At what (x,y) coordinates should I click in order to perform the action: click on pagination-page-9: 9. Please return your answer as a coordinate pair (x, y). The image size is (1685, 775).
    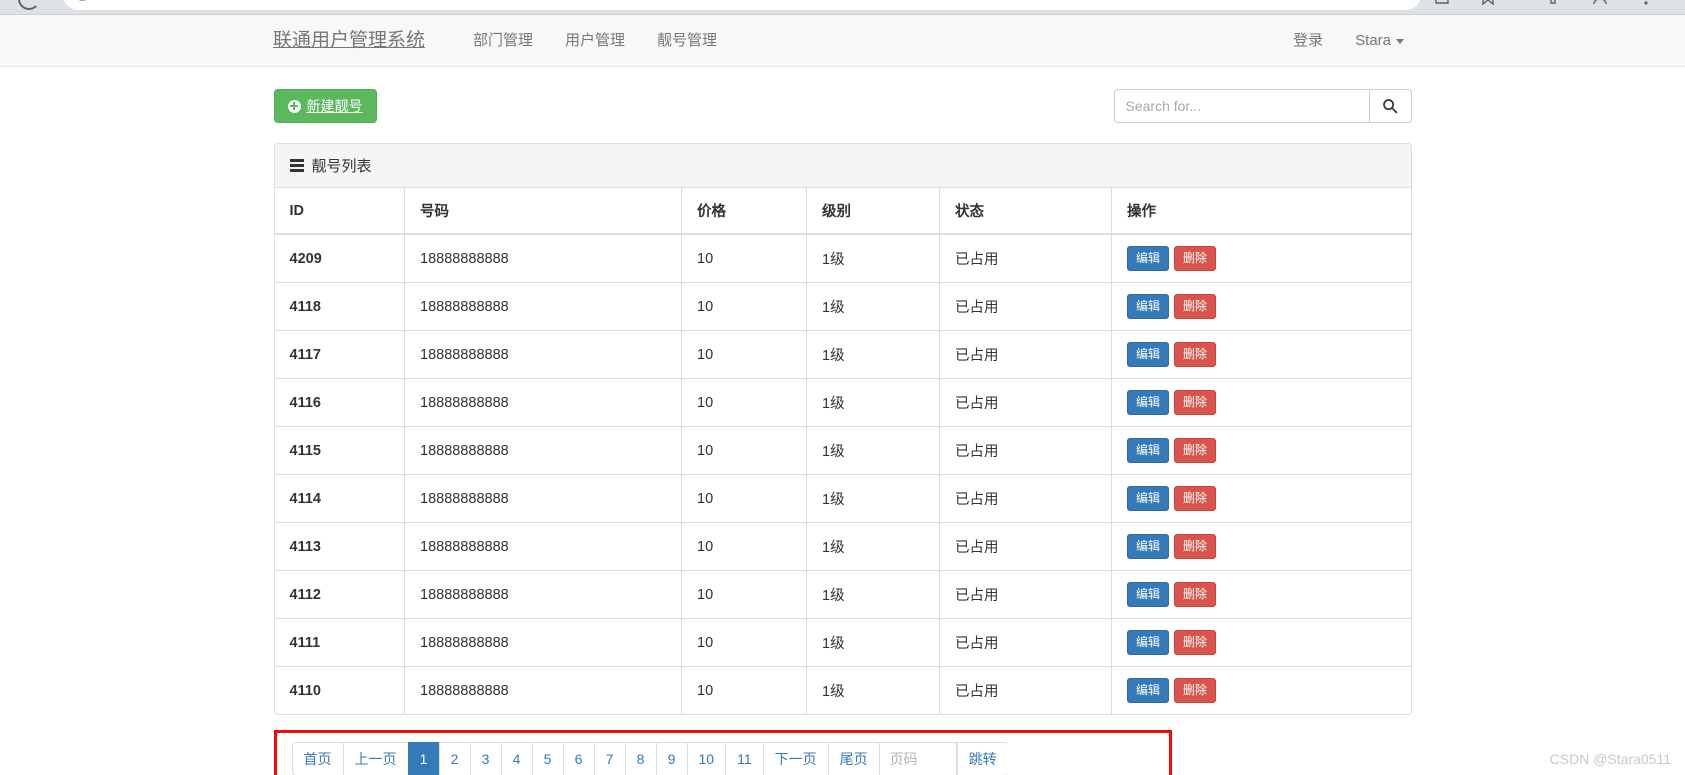
    Looking at the image, I should click on (671, 758).